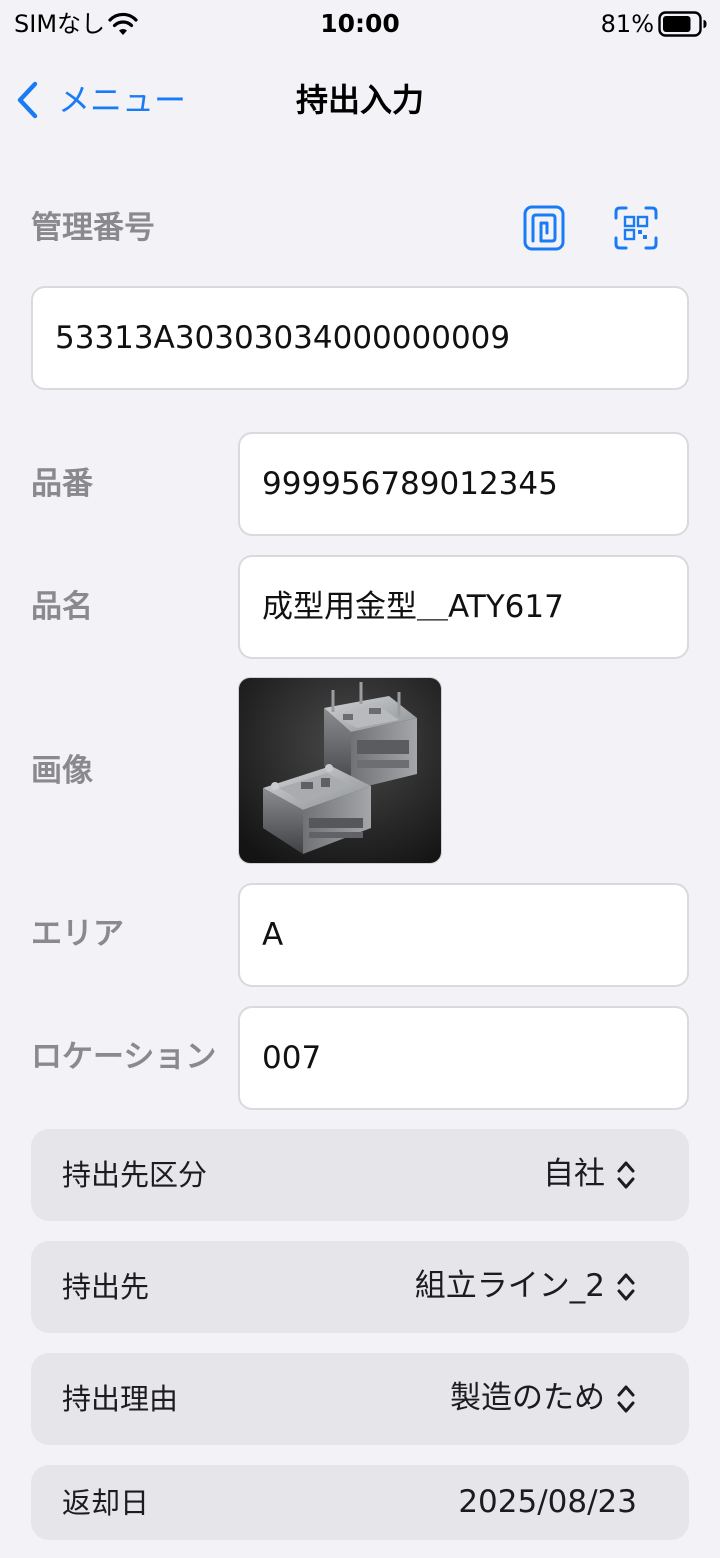 The width and height of the screenshot is (720, 1558). What do you see at coordinates (106, 1503) in the screenshot?
I see `return-date-label: 返却日` at bounding box center [106, 1503].